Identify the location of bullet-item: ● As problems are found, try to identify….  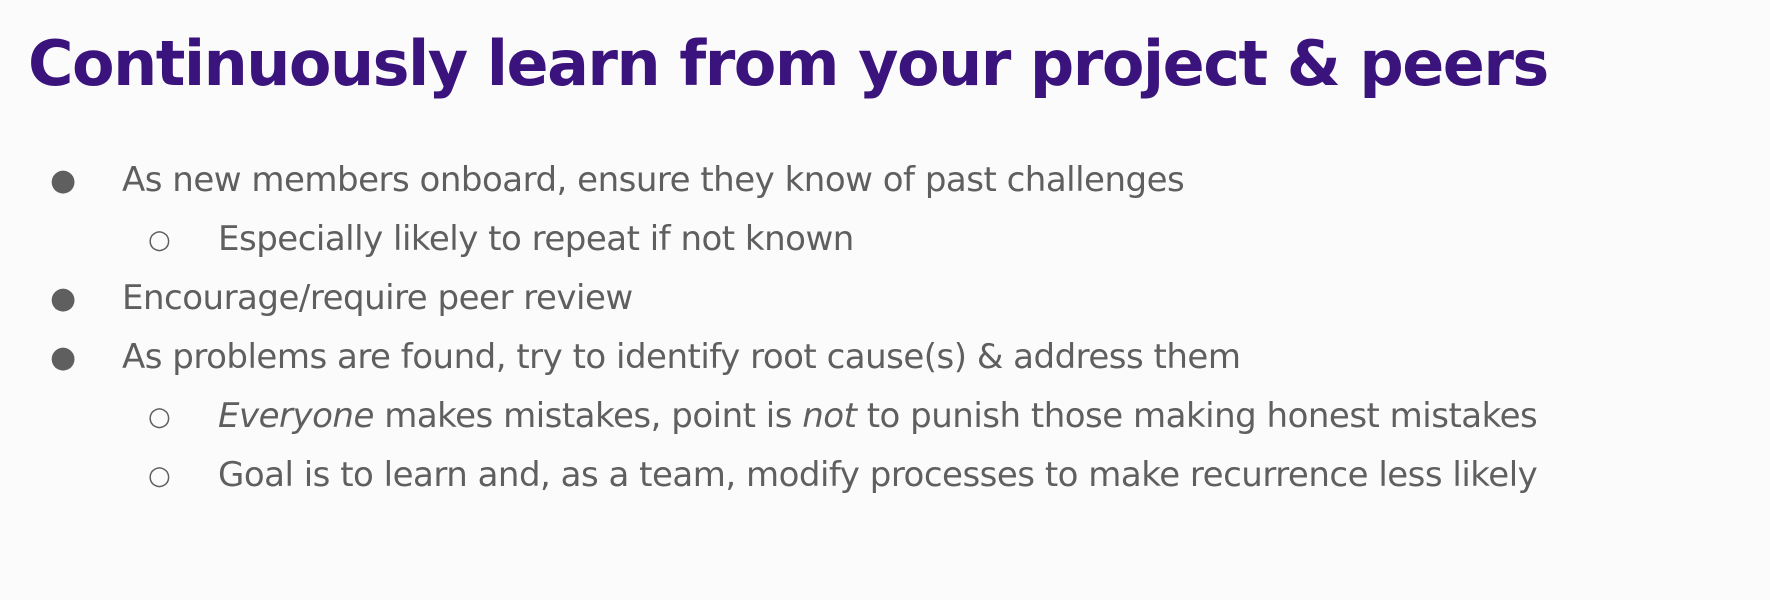
(885, 366).